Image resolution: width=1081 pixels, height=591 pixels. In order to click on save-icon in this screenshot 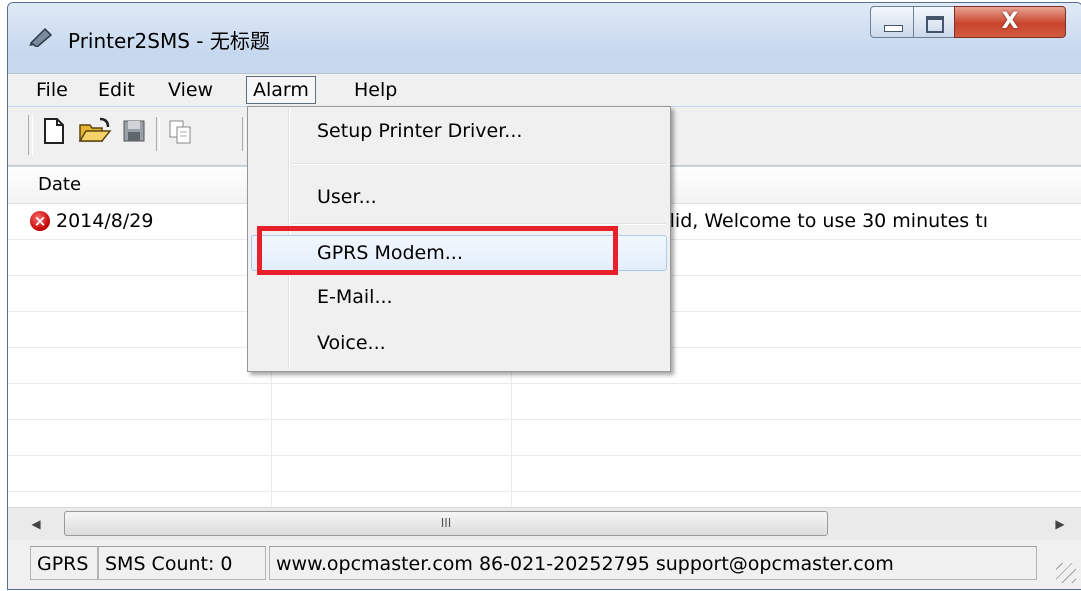, I will do `click(135, 132)`.